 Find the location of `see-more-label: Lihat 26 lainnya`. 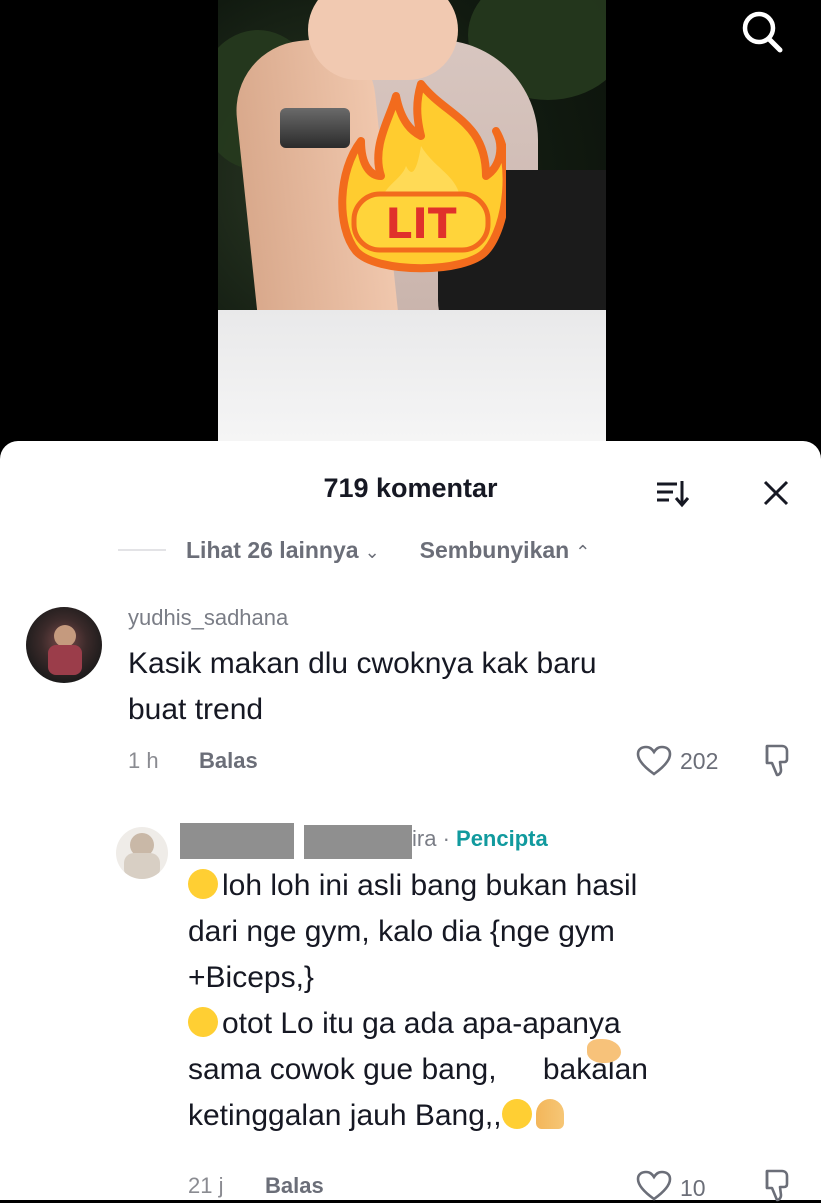

see-more-label: Lihat 26 lainnya is located at coordinates (272, 549).